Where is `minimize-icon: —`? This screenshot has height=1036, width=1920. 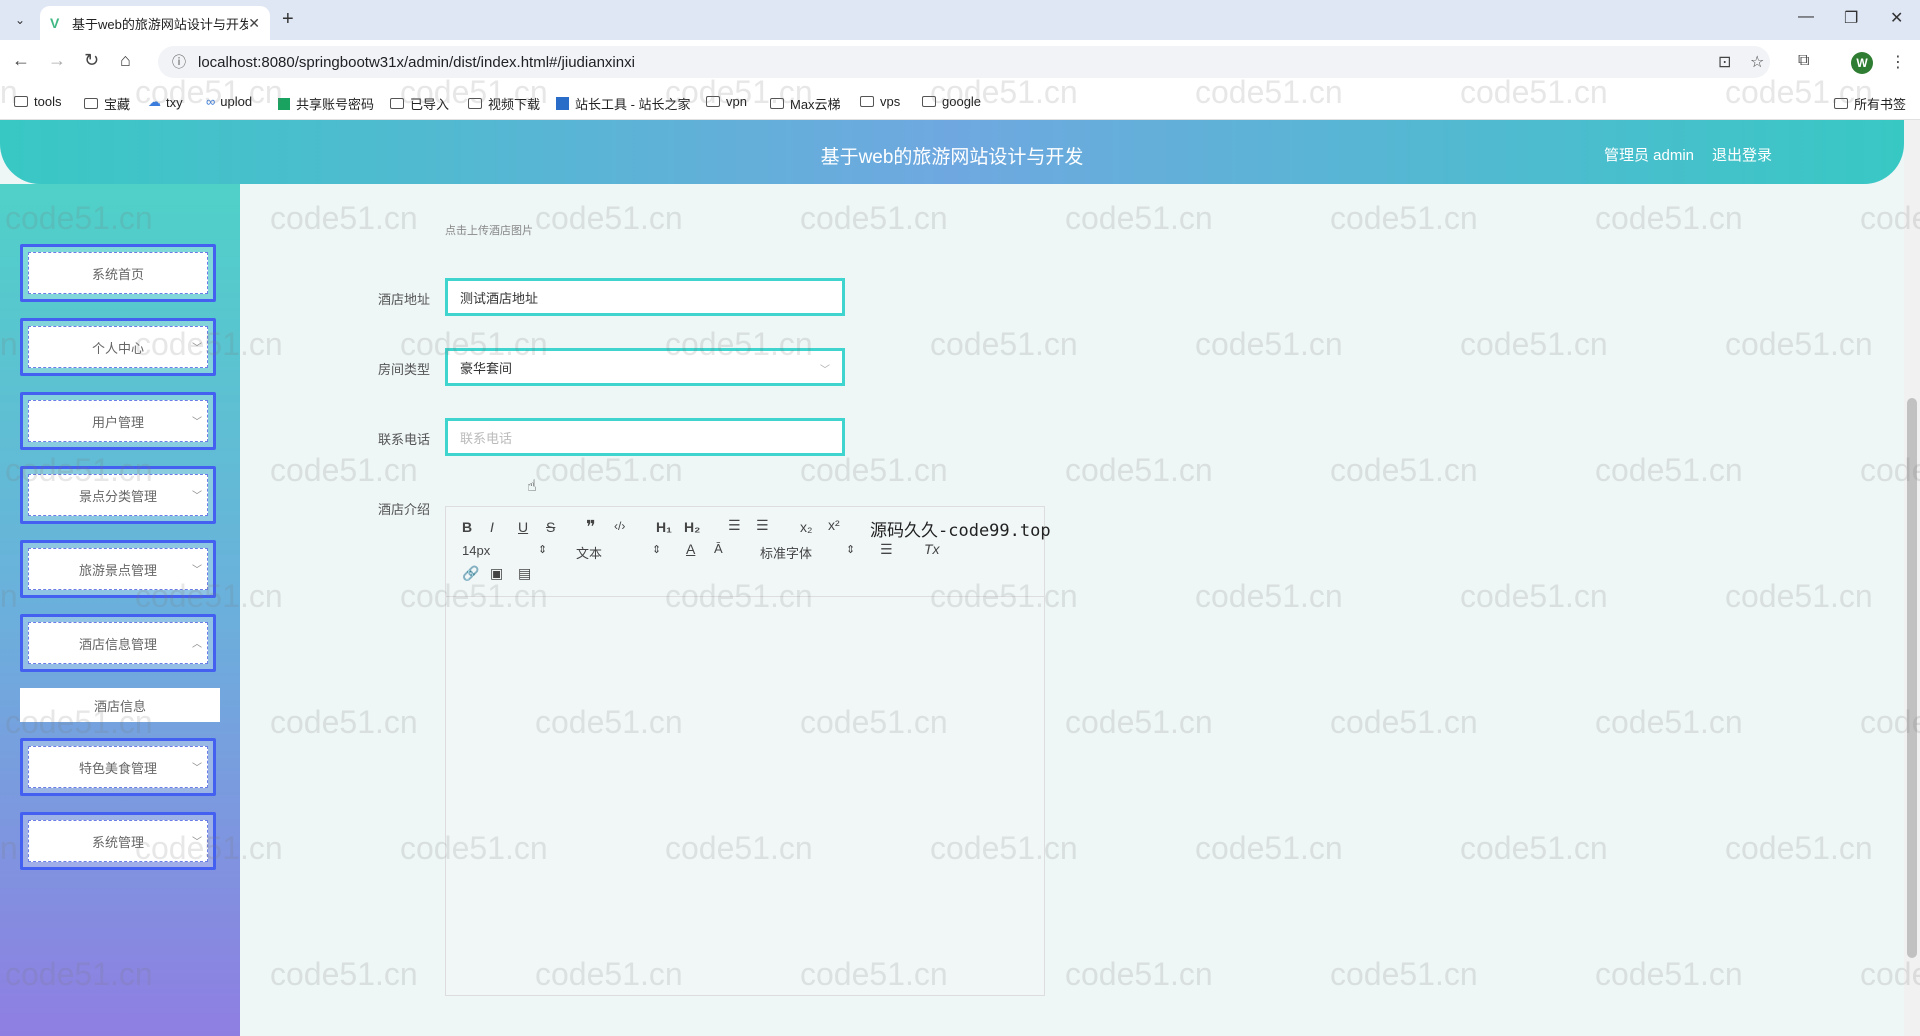 minimize-icon: — is located at coordinates (1806, 17).